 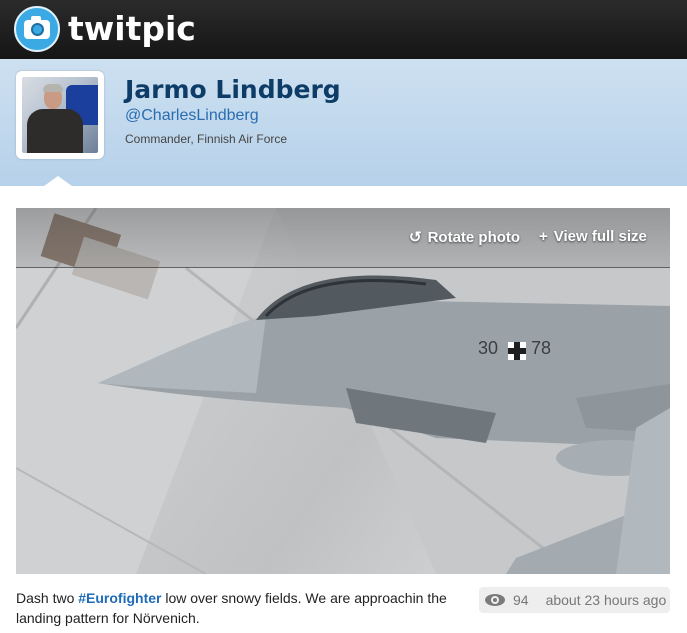 What do you see at coordinates (47, 598) in the screenshot?
I see `caption-text-before: Dash two` at bounding box center [47, 598].